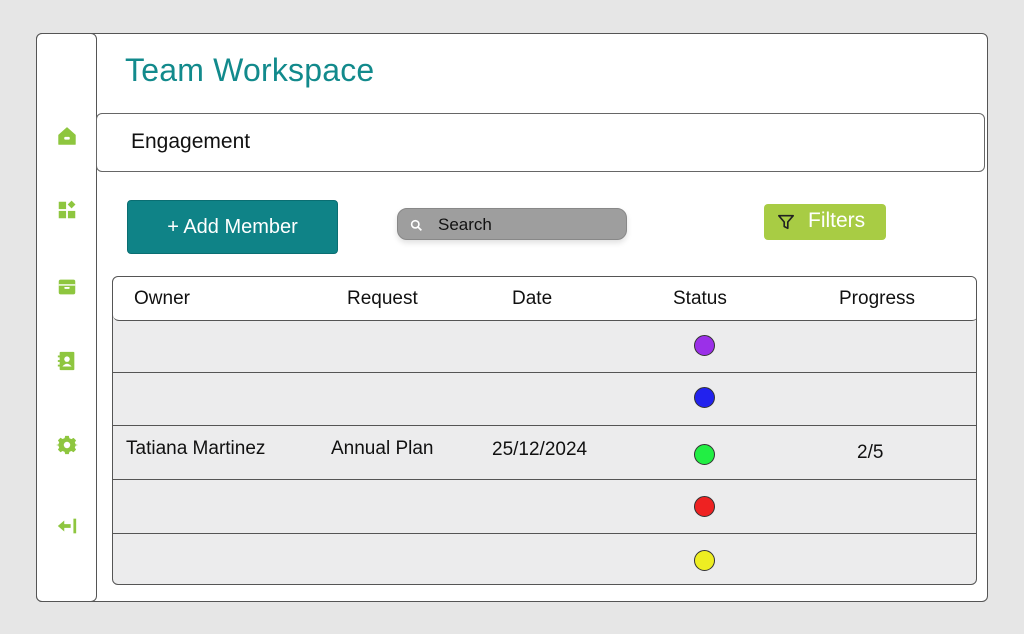 This screenshot has width=1024, height=634. Describe the element at coordinates (528, 225) in the screenshot. I see `search-input` at that location.